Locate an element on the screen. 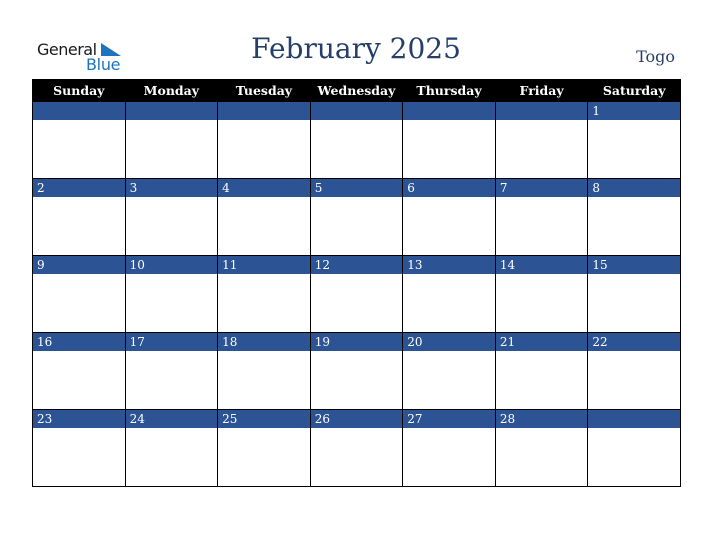  week-row: 2345678 is located at coordinates (356, 217).